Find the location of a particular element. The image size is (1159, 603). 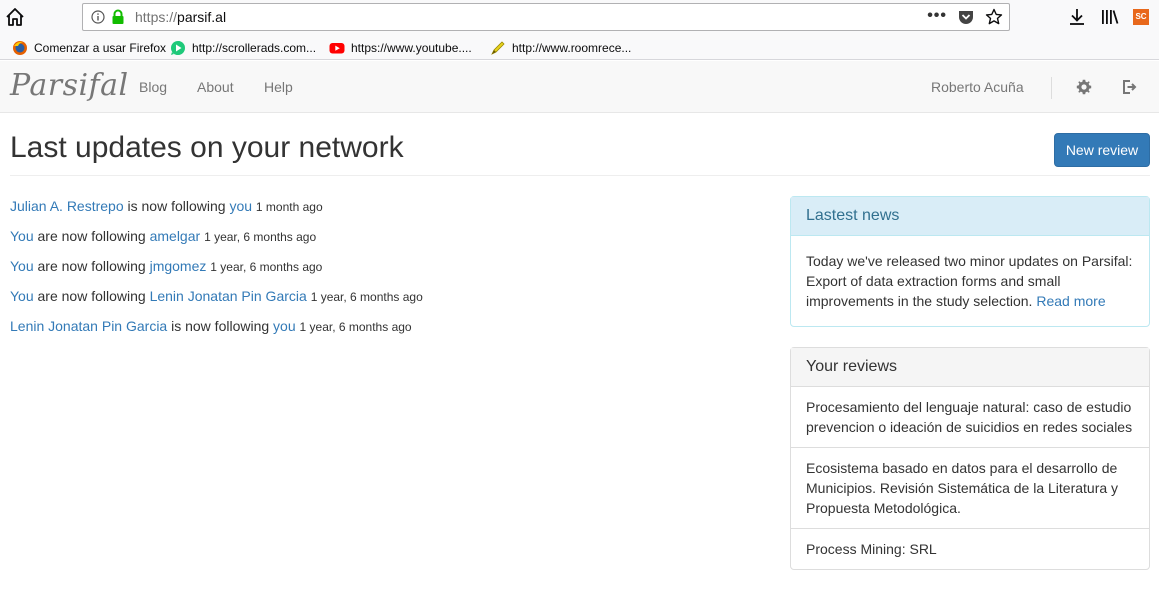

user-name-link: Roberto Acuña is located at coordinates (977, 87).